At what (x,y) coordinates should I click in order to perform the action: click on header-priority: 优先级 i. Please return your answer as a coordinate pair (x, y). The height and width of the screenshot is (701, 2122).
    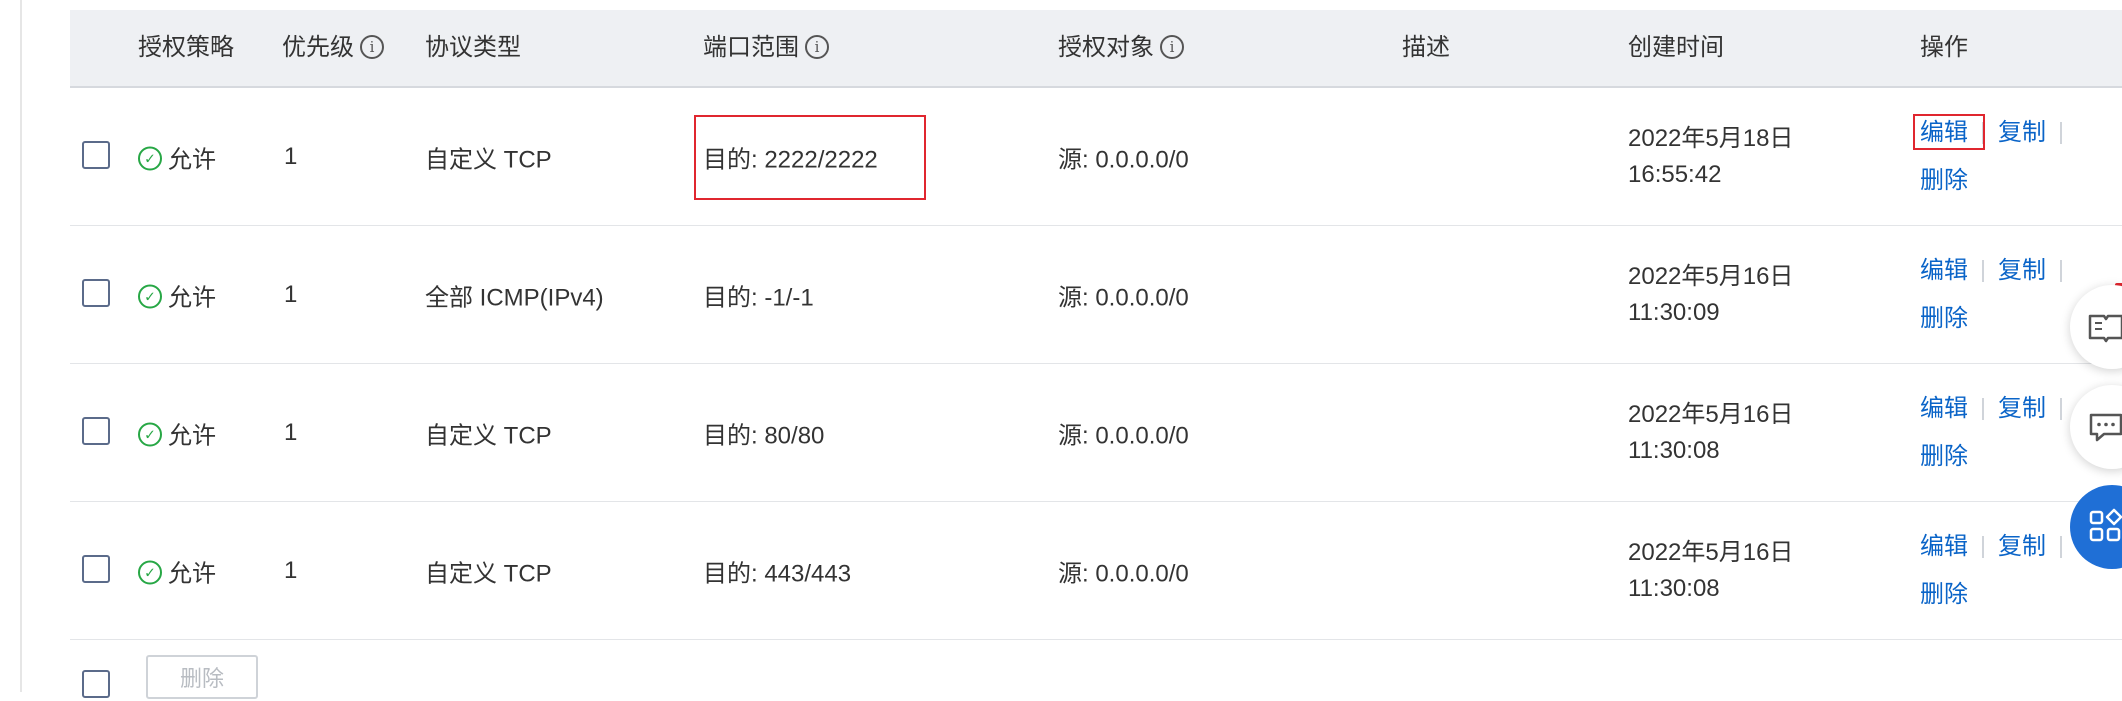
    Looking at the image, I should click on (333, 48).